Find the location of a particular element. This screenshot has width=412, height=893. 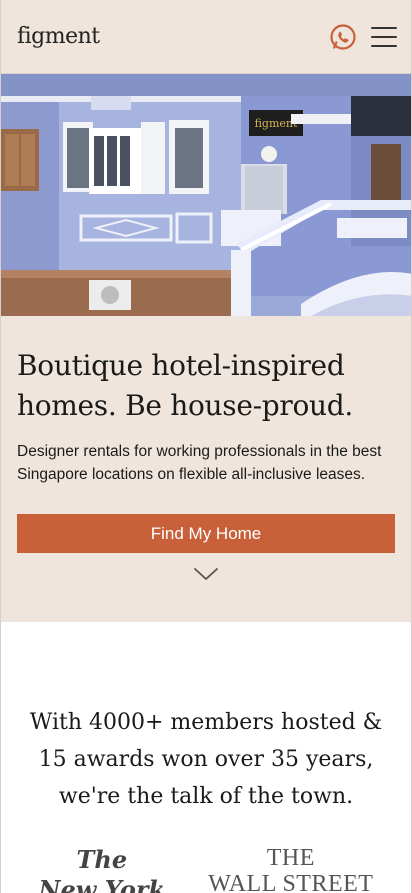

scroll-down is located at coordinates (206, 574).